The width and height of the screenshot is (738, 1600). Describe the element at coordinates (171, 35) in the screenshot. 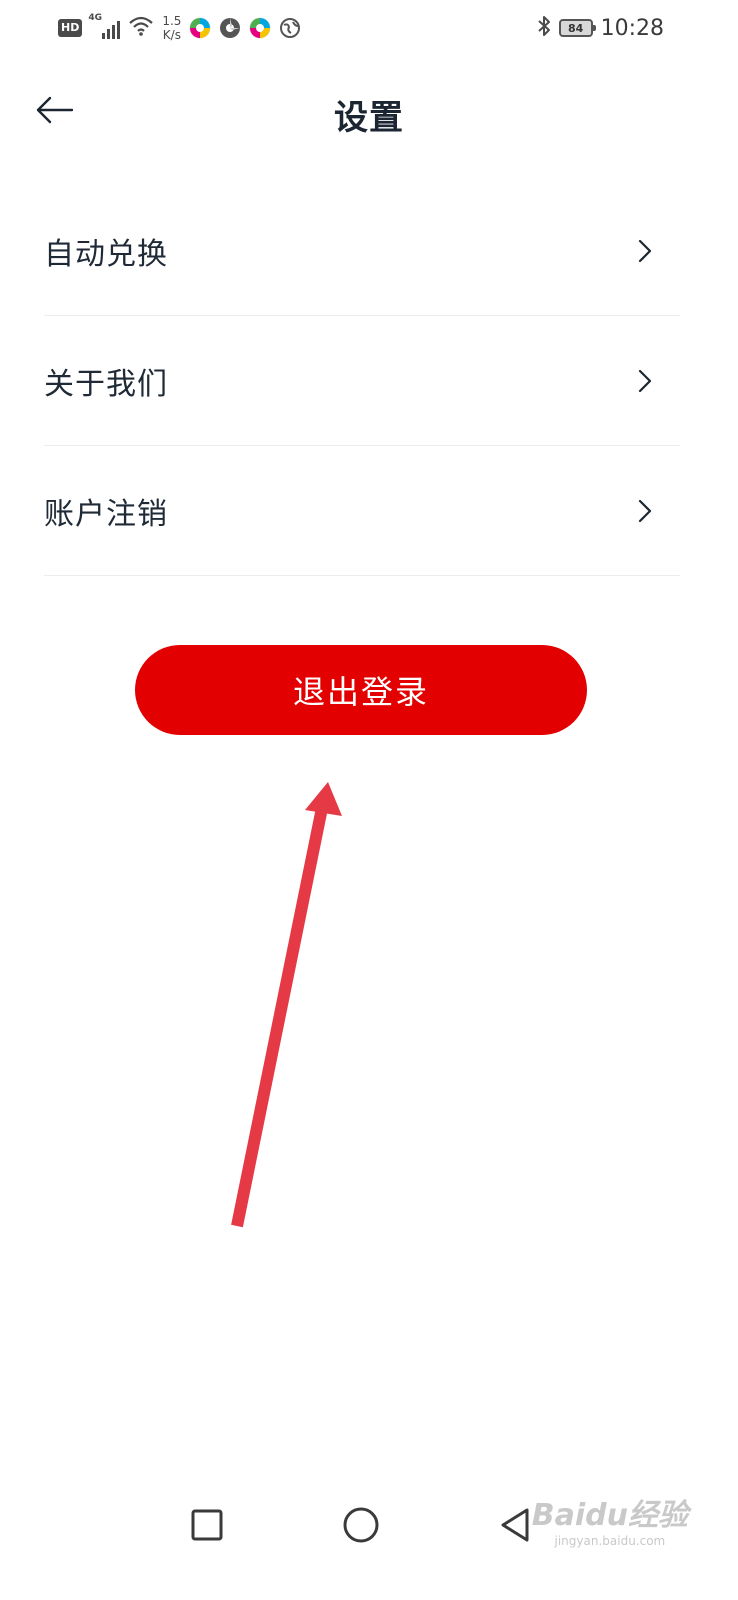

I see `network-speed-unit: K/s` at that location.